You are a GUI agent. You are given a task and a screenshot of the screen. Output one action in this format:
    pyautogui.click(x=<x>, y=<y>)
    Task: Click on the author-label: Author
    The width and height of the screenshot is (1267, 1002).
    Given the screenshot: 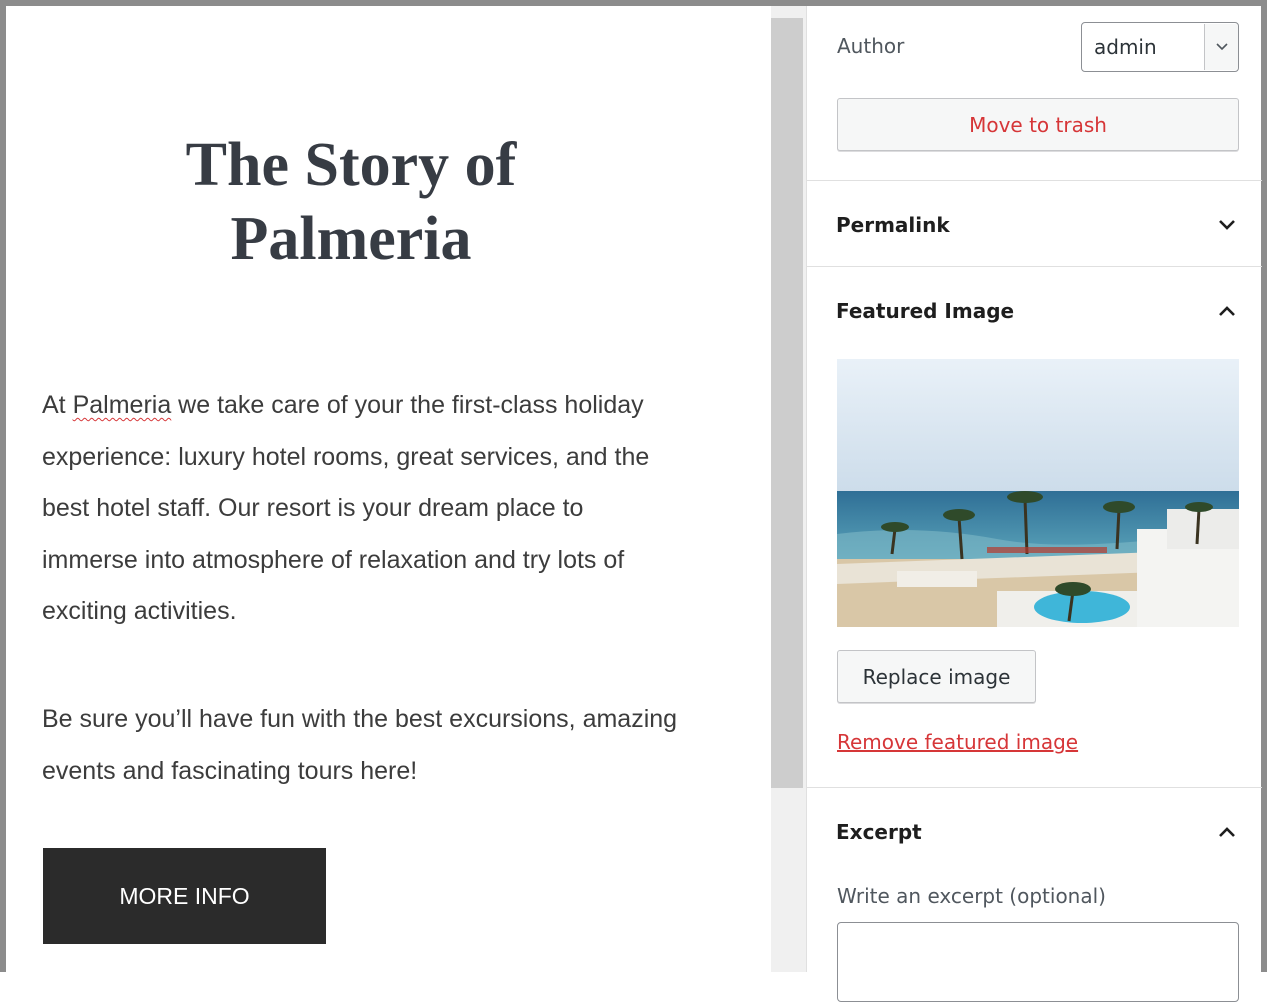 What is the action you would take?
    pyautogui.click(x=871, y=46)
    